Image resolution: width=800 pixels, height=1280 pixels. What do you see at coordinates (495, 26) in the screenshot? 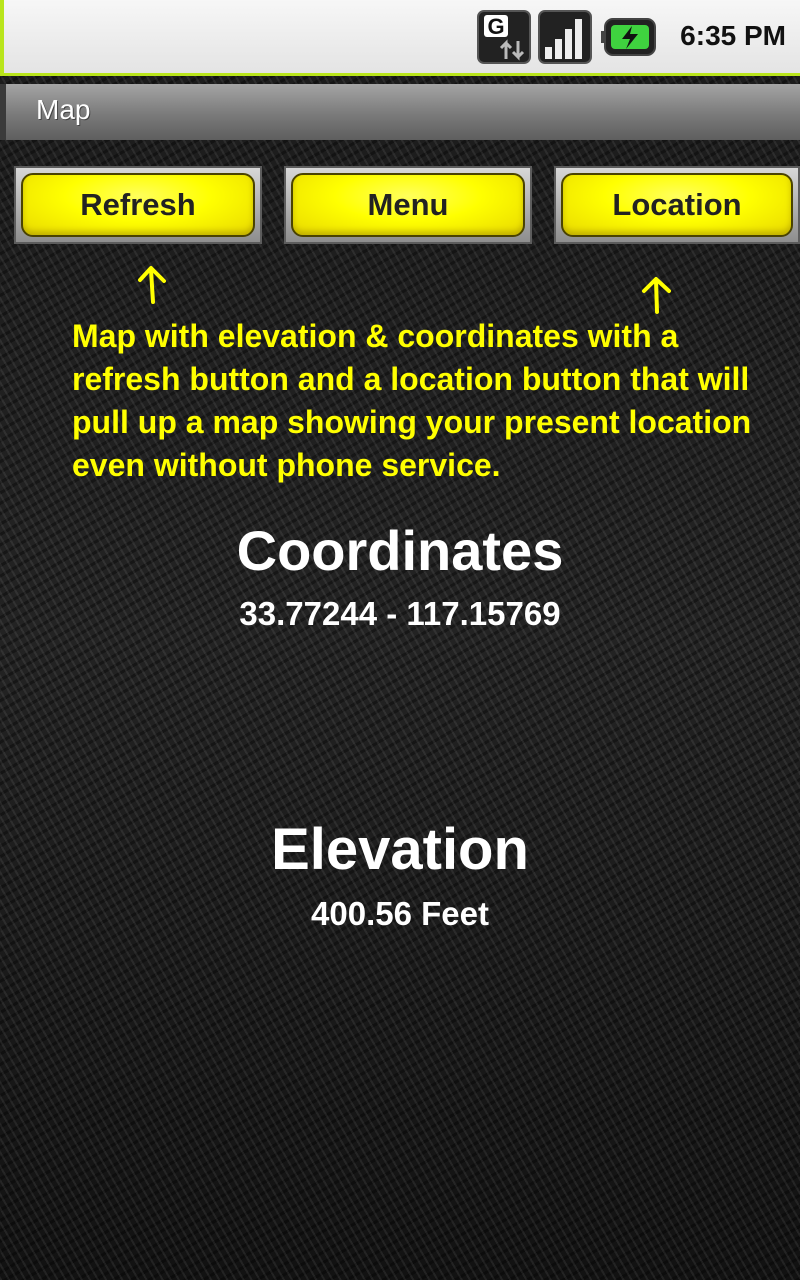
I see `svg-text: G` at bounding box center [495, 26].